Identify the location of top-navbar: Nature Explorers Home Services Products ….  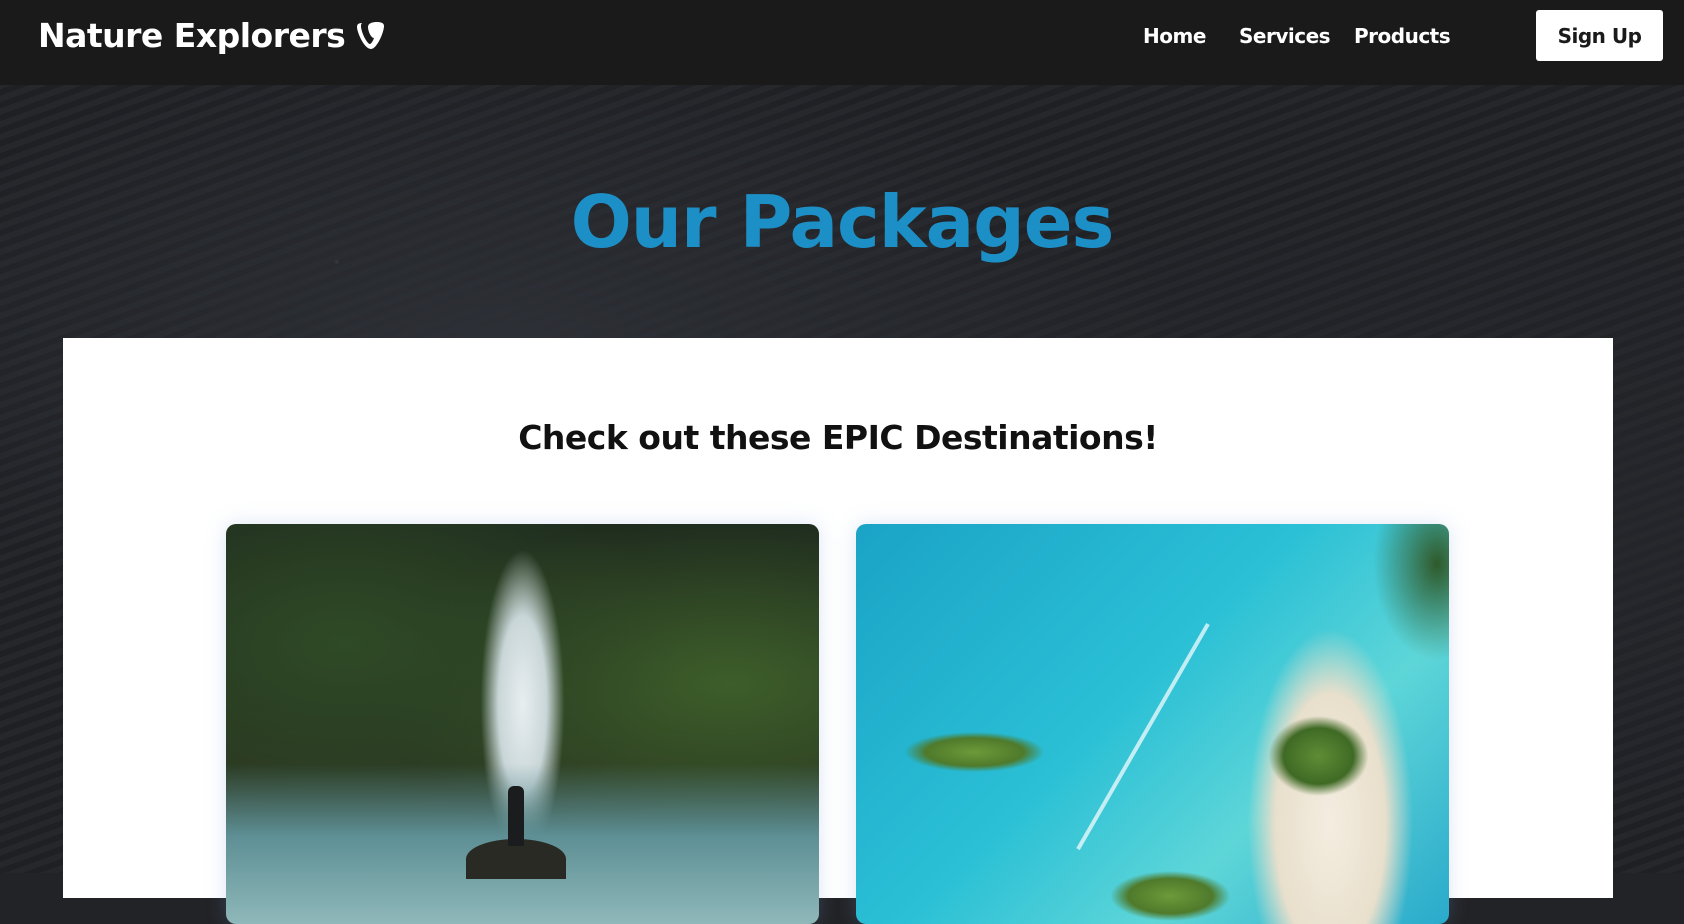
(842, 42).